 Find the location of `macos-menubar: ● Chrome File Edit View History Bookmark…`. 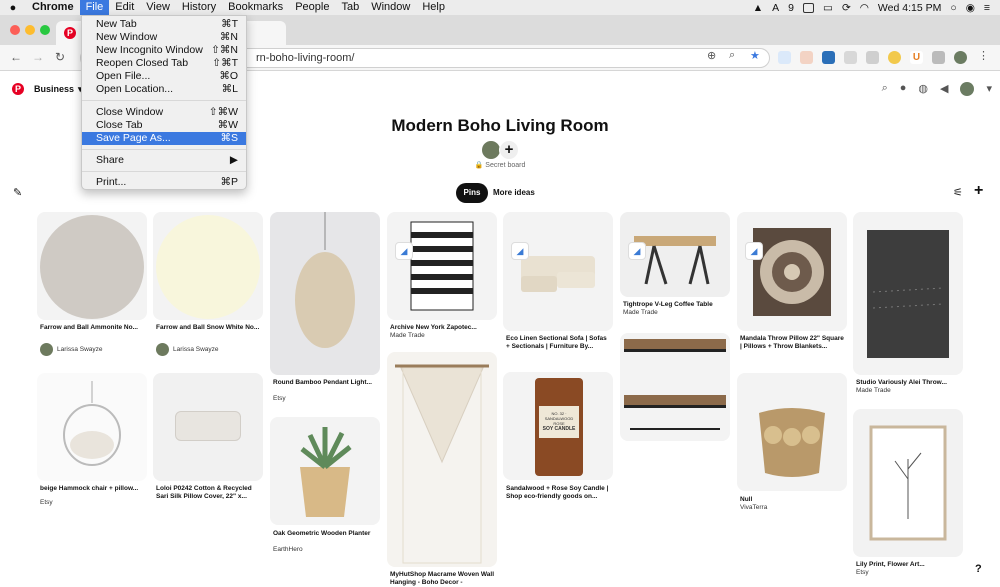

macos-menubar: ● Chrome File Edit View History Bookmark… is located at coordinates (500, 7).